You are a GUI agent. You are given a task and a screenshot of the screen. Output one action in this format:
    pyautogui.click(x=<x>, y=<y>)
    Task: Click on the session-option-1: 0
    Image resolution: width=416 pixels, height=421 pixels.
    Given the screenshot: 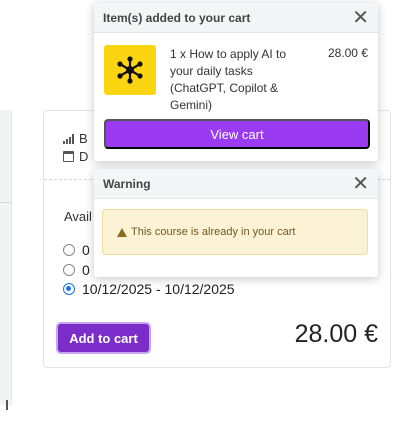 What is the action you would take?
    pyautogui.click(x=76, y=250)
    